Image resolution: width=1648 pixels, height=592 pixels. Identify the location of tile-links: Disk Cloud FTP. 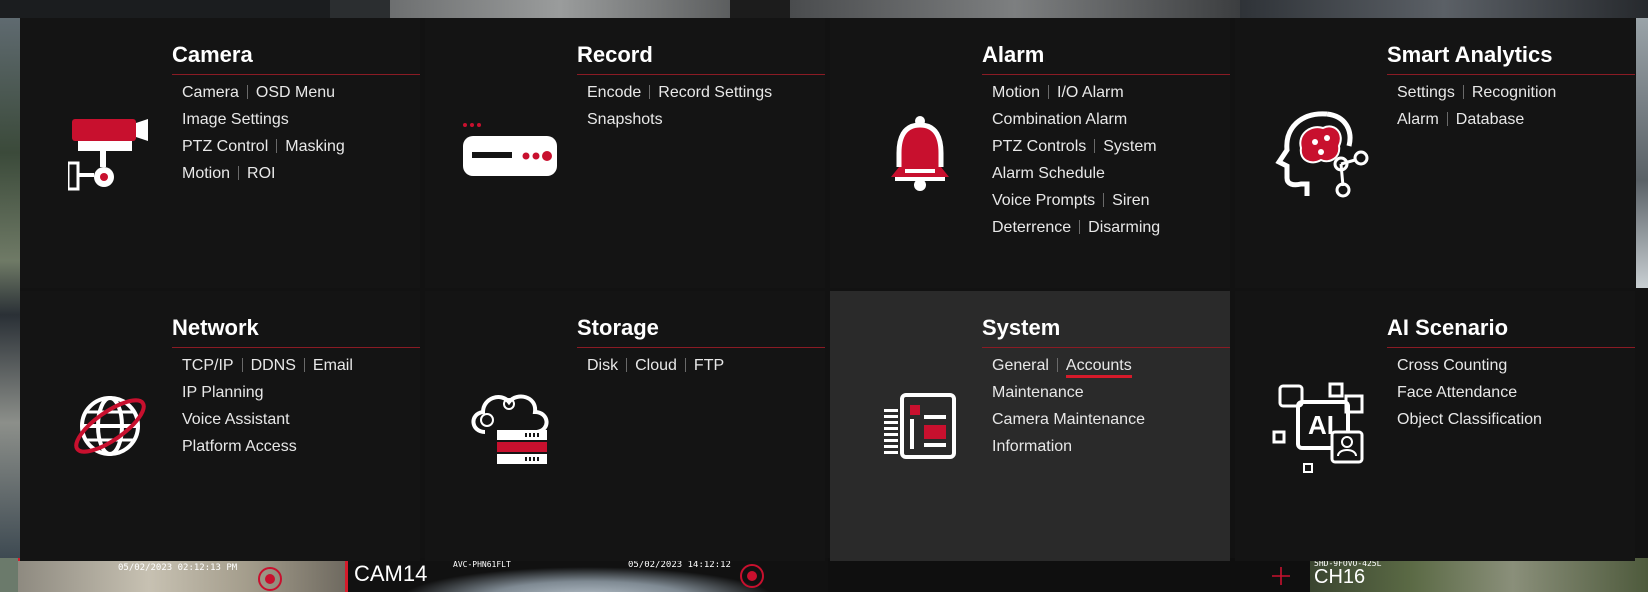
(702, 365).